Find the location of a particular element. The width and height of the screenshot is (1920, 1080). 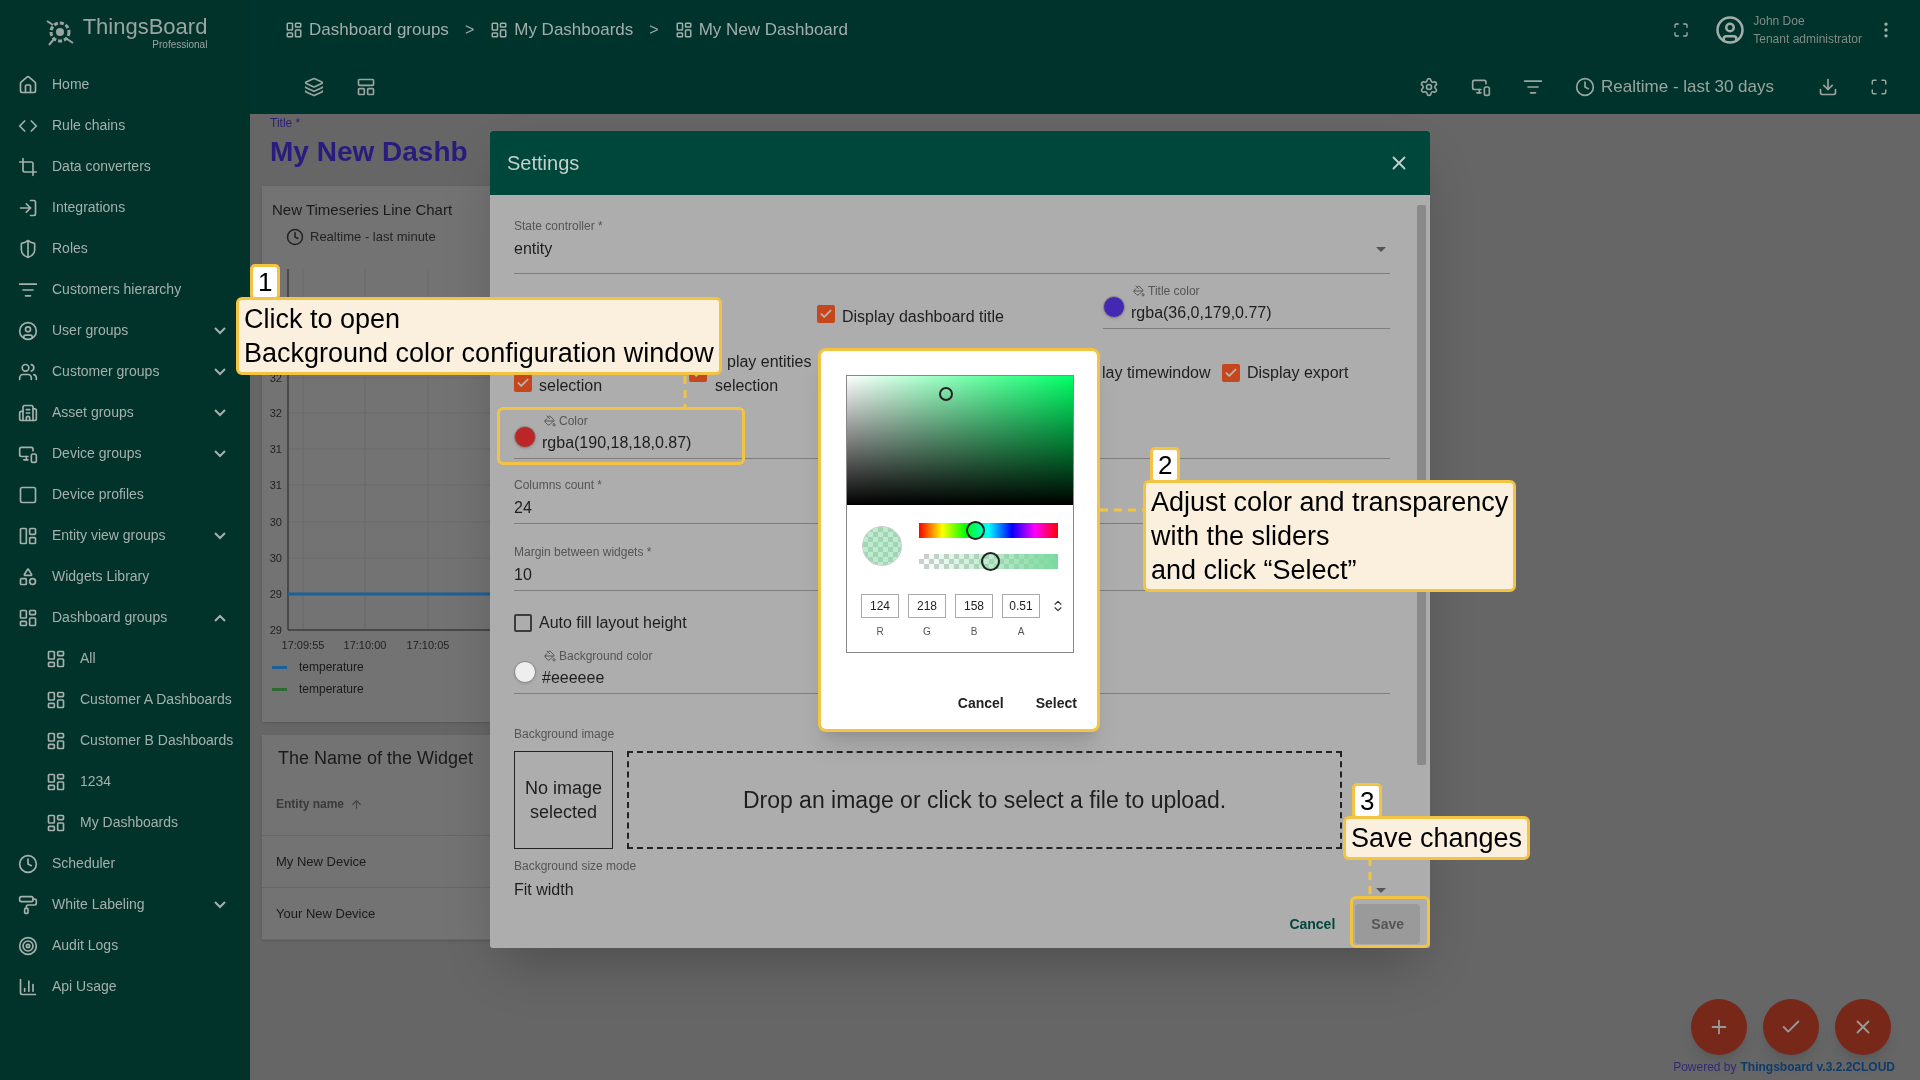

channel-label: A is located at coordinates (1021, 632).